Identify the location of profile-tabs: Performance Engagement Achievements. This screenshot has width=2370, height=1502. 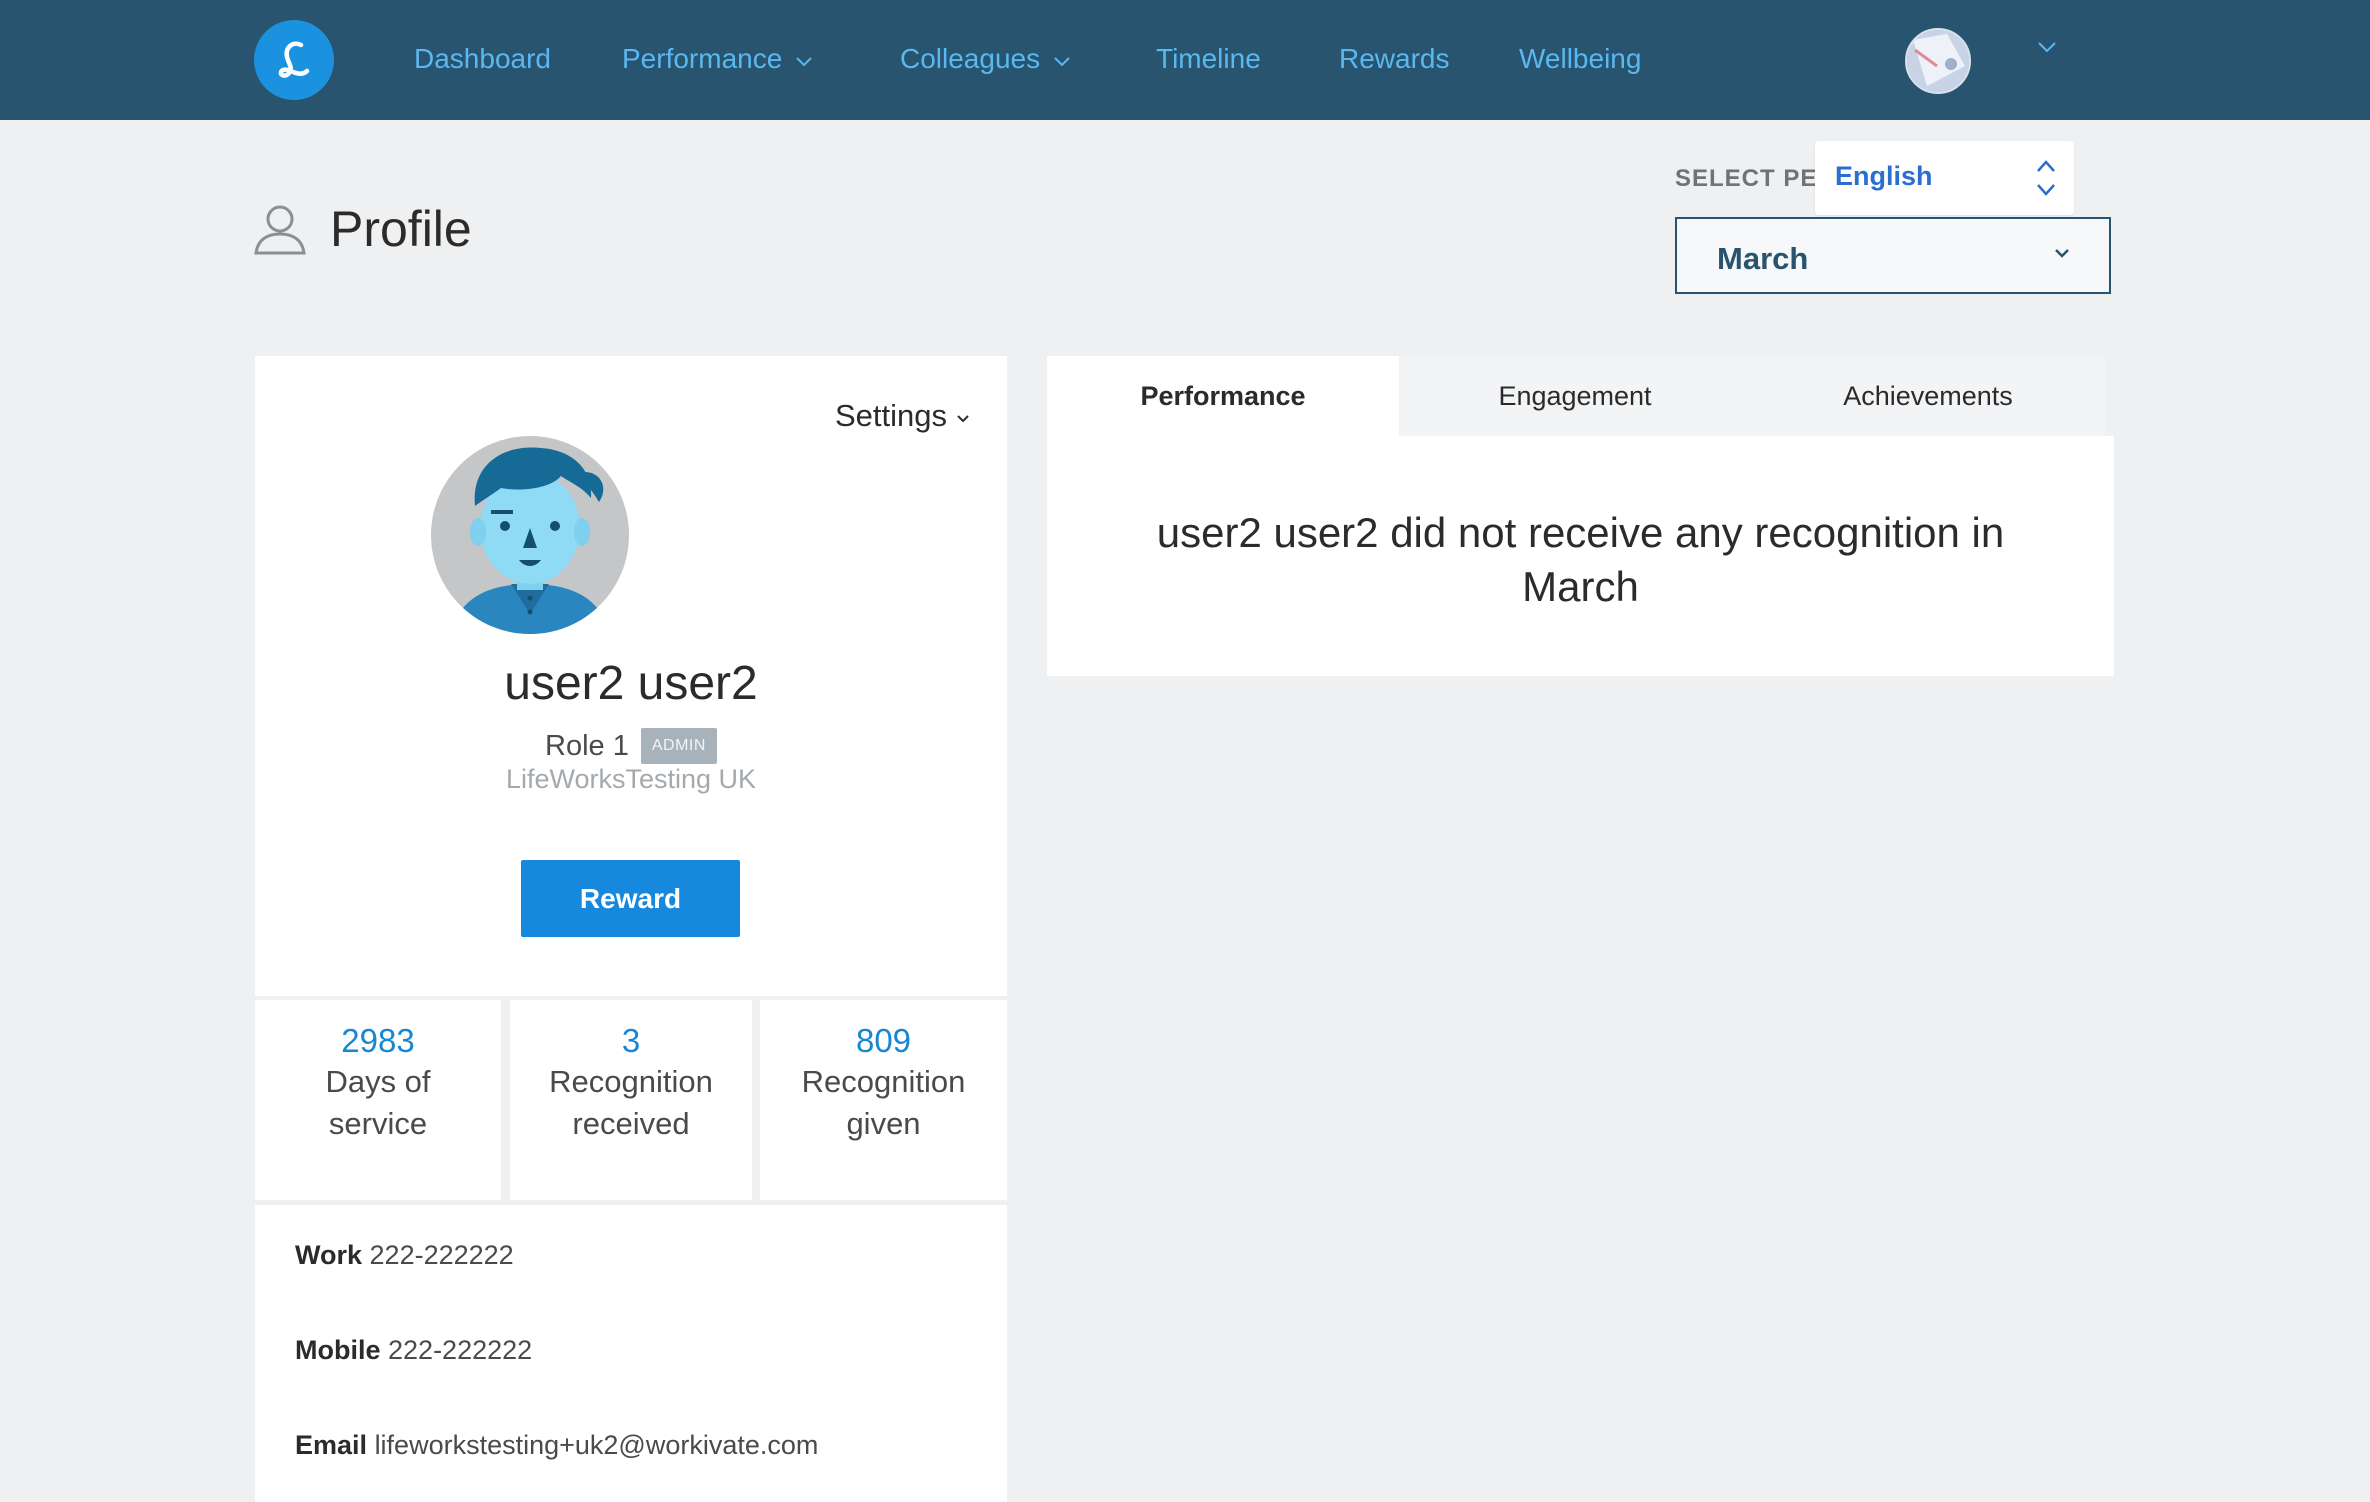
(1576, 396).